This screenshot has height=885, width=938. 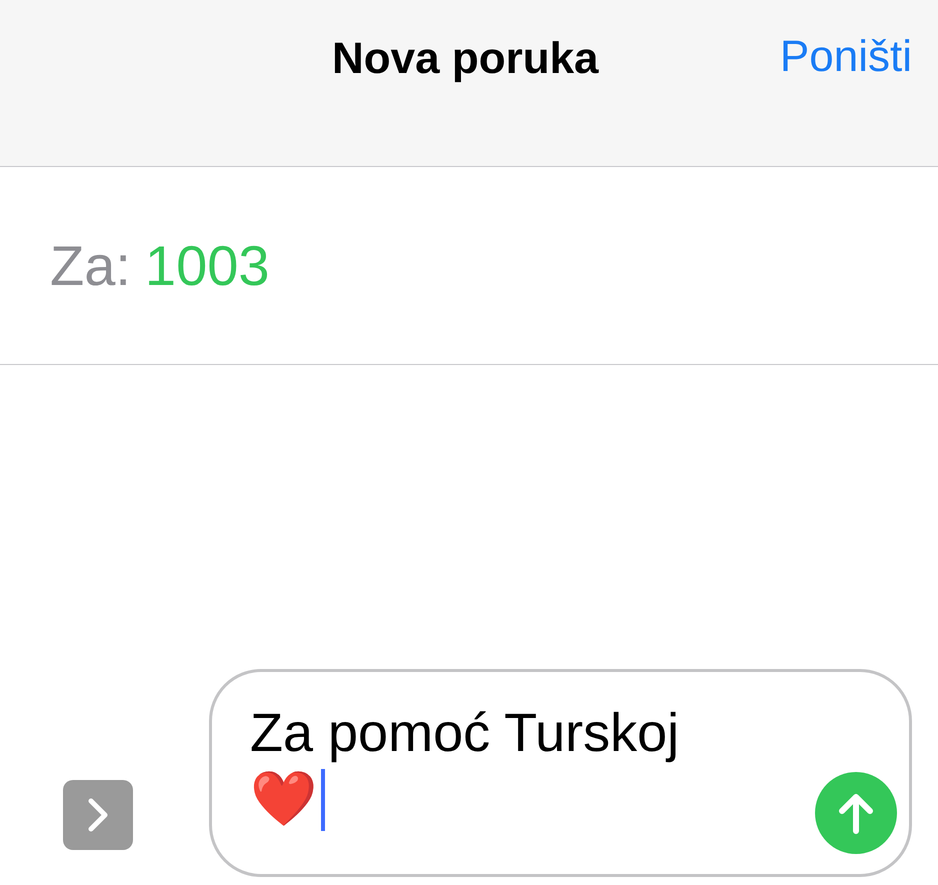 I want to click on recipient-label: Za:, so click(x=90, y=265).